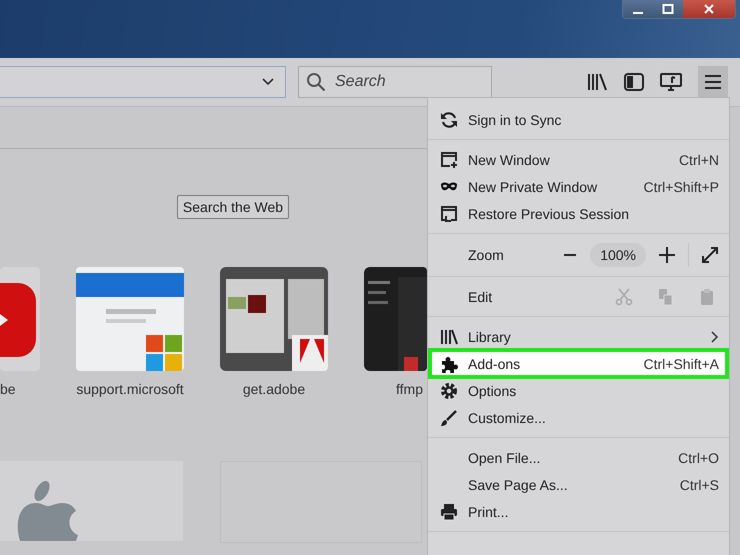 This screenshot has height=555, width=740. What do you see at coordinates (8, 389) in the screenshot?
I see `site-label: be` at bounding box center [8, 389].